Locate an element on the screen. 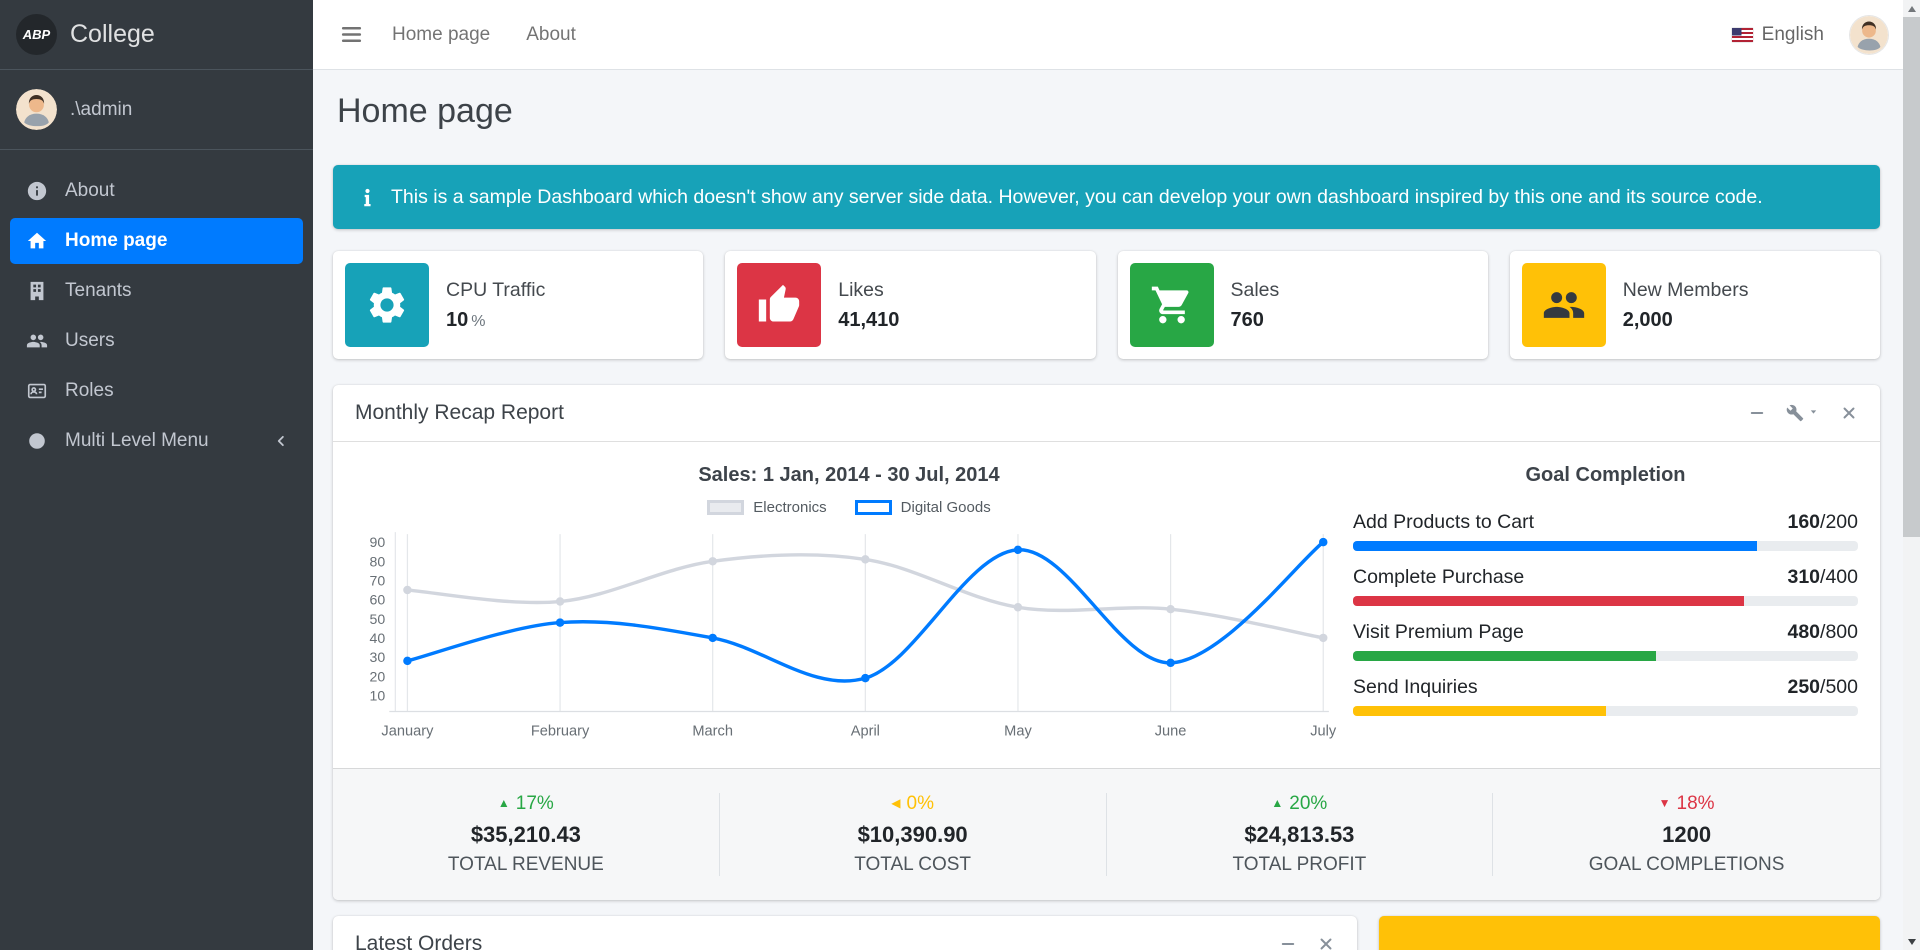 This screenshot has height=950, width=1920. info-box-label: CPU Traffic is located at coordinates (496, 289).